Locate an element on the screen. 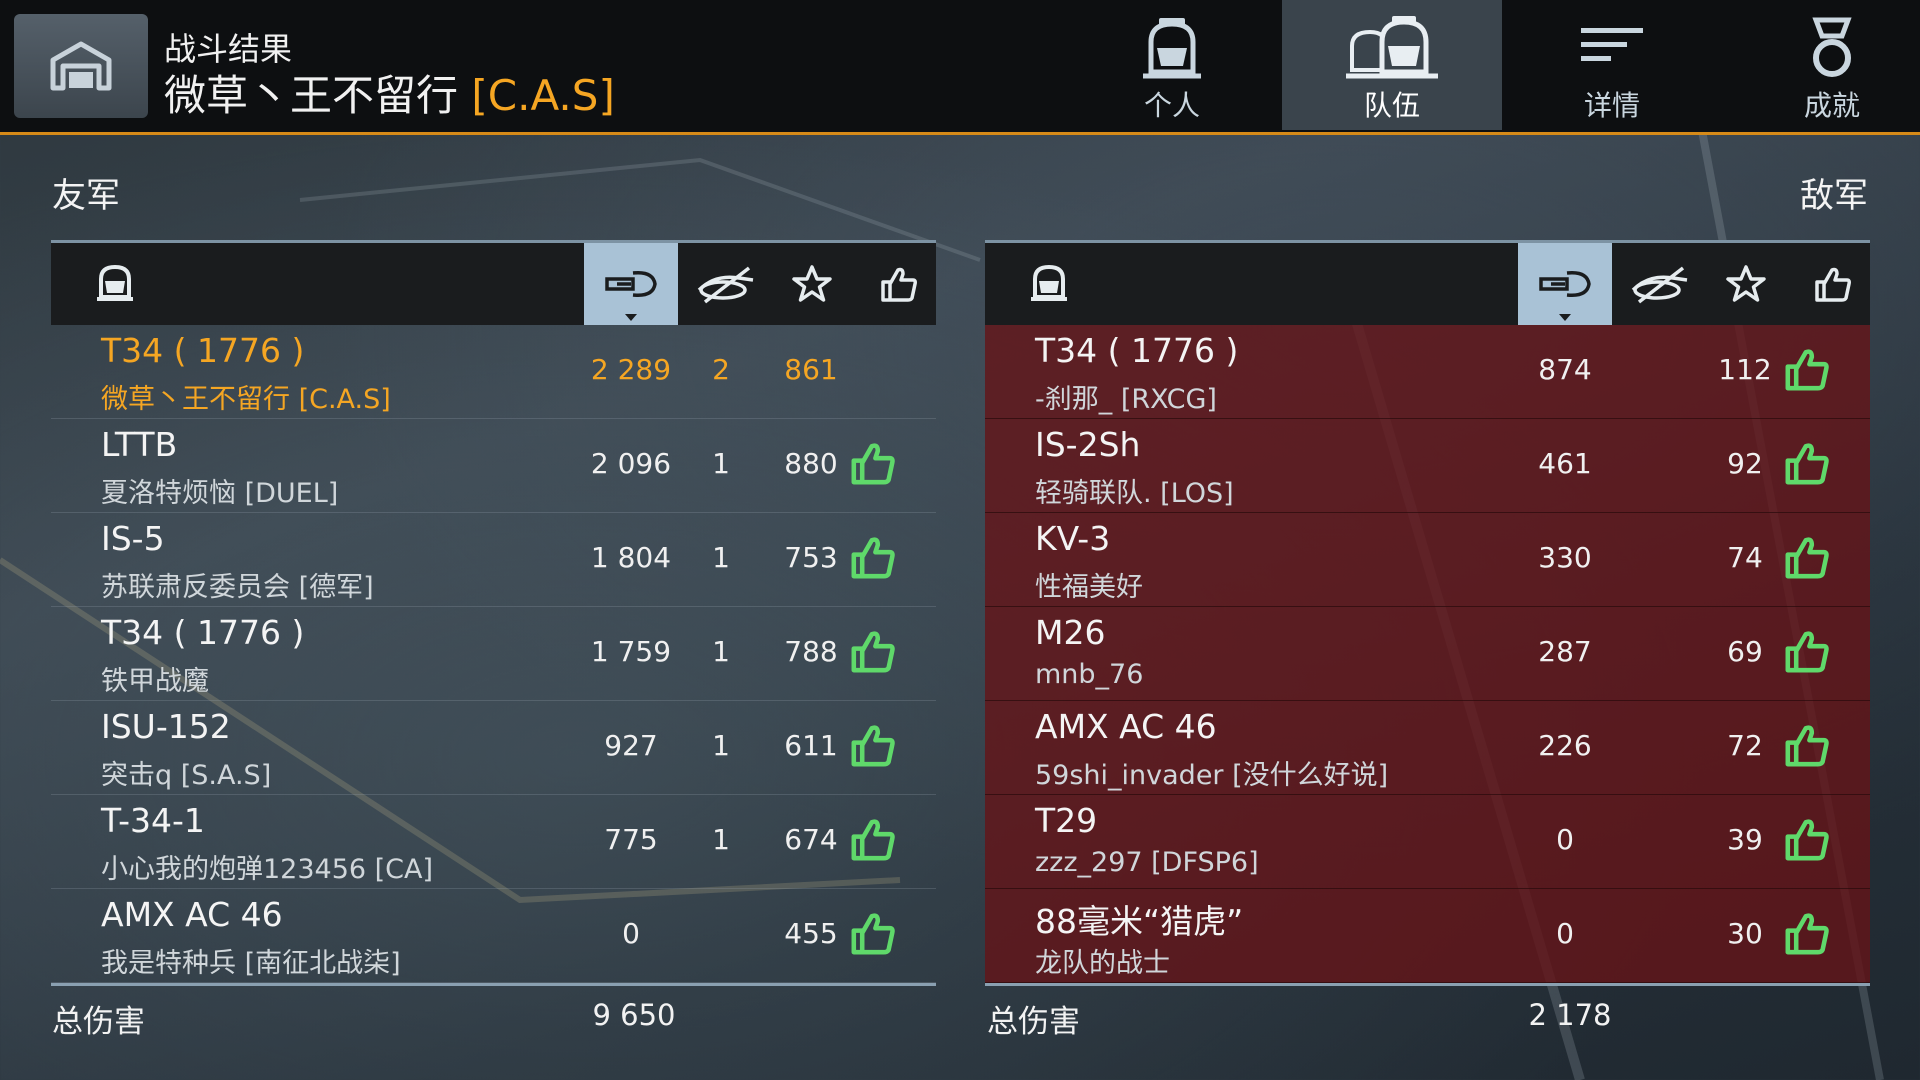 The height and width of the screenshot is (1080, 1920). score-value: 39 is located at coordinates (1745, 839).